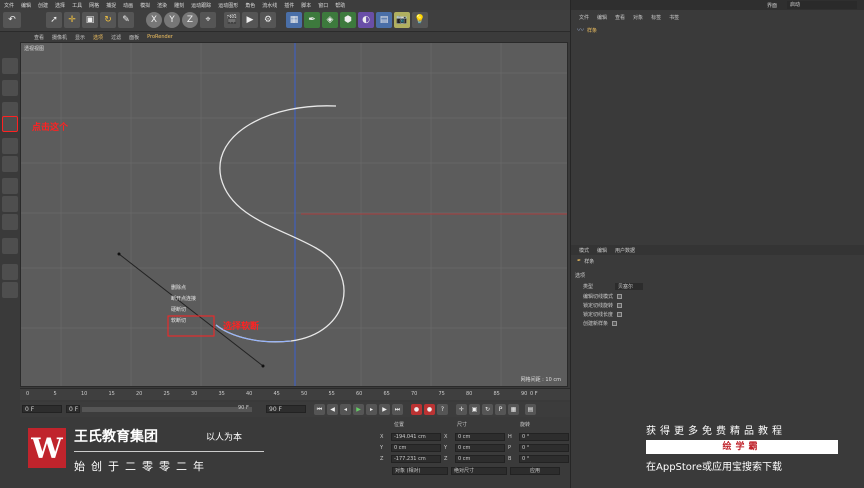 This screenshot has height=488, width=864. Describe the element at coordinates (134, 37) in the screenshot. I see `vp-menu-panel: 面板` at that location.